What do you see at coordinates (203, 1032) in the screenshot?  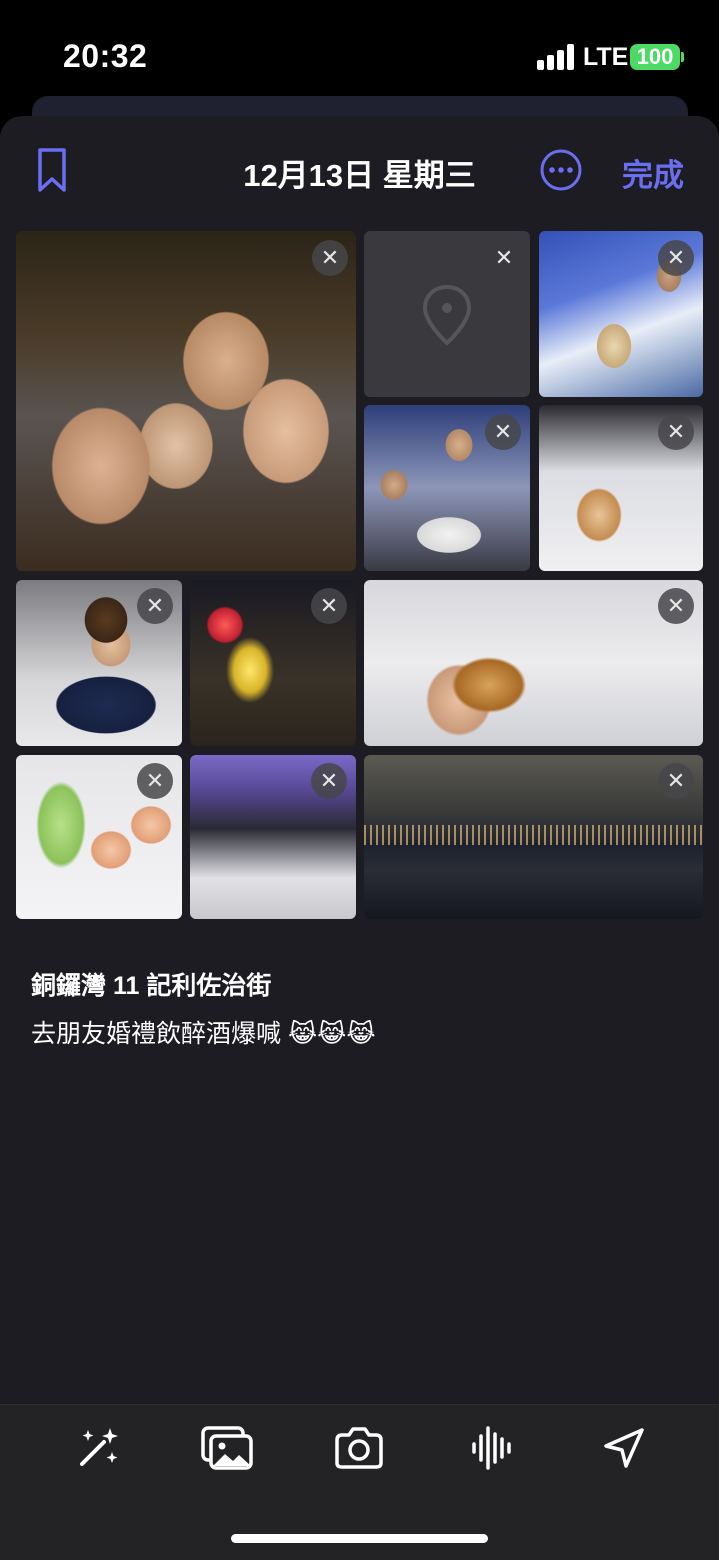 I see `entry-text: 去朋友婚禮飲醉酒爆喊 😹😹😹` at bounding box center [203, 1032].